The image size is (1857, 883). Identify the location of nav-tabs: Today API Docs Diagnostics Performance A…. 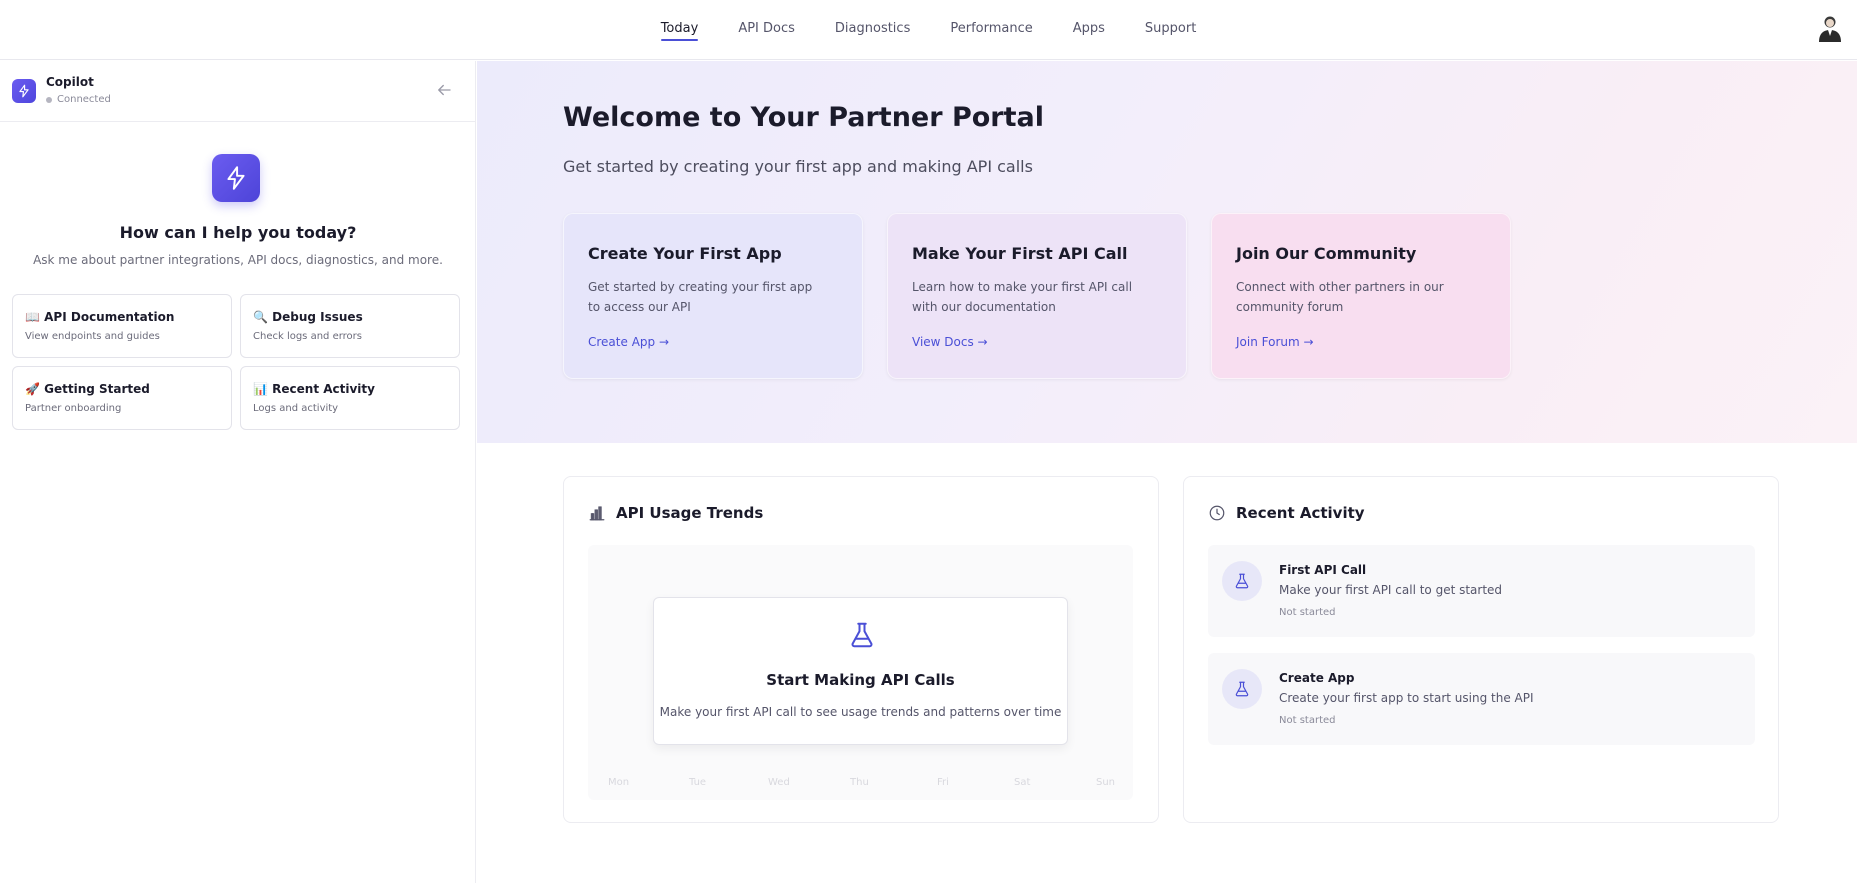
(928, 30).